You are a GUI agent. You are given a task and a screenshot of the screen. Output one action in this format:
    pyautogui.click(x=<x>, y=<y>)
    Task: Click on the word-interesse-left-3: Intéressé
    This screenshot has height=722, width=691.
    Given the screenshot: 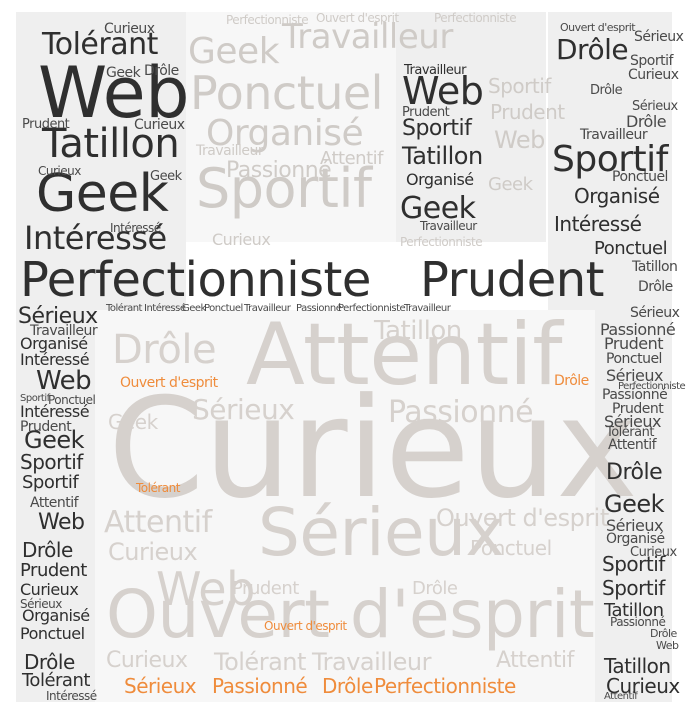 What is the action you would take?
    pyautogui.click(x=71, y=696)
    